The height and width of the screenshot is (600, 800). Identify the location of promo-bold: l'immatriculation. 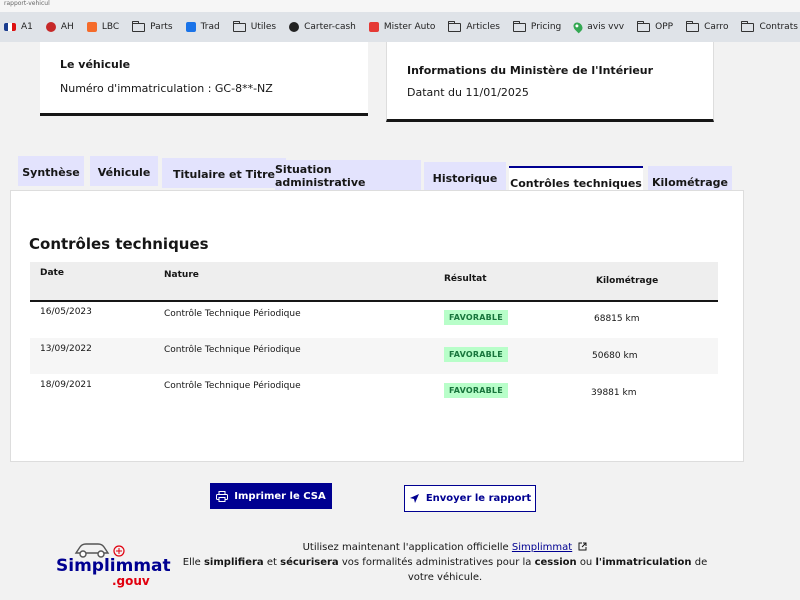
(643, 562).